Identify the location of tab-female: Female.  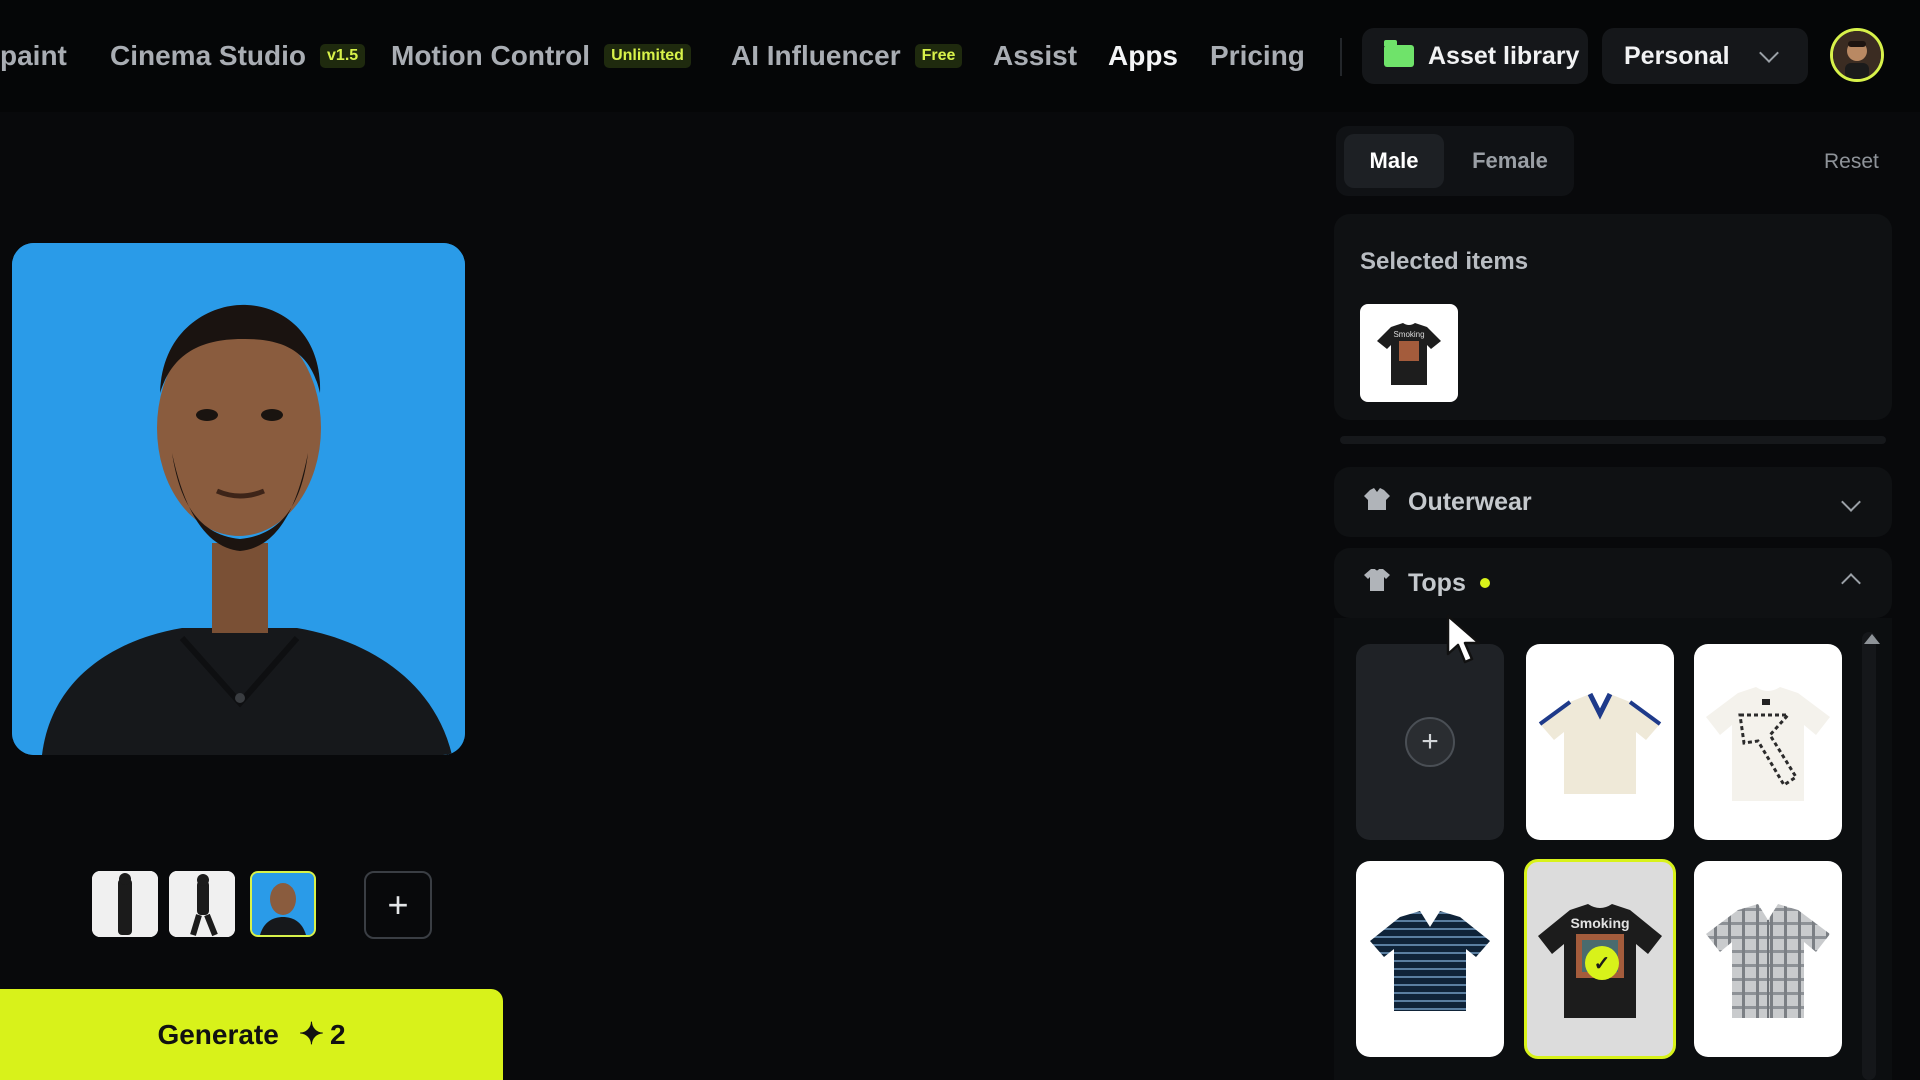
(1510, 161).